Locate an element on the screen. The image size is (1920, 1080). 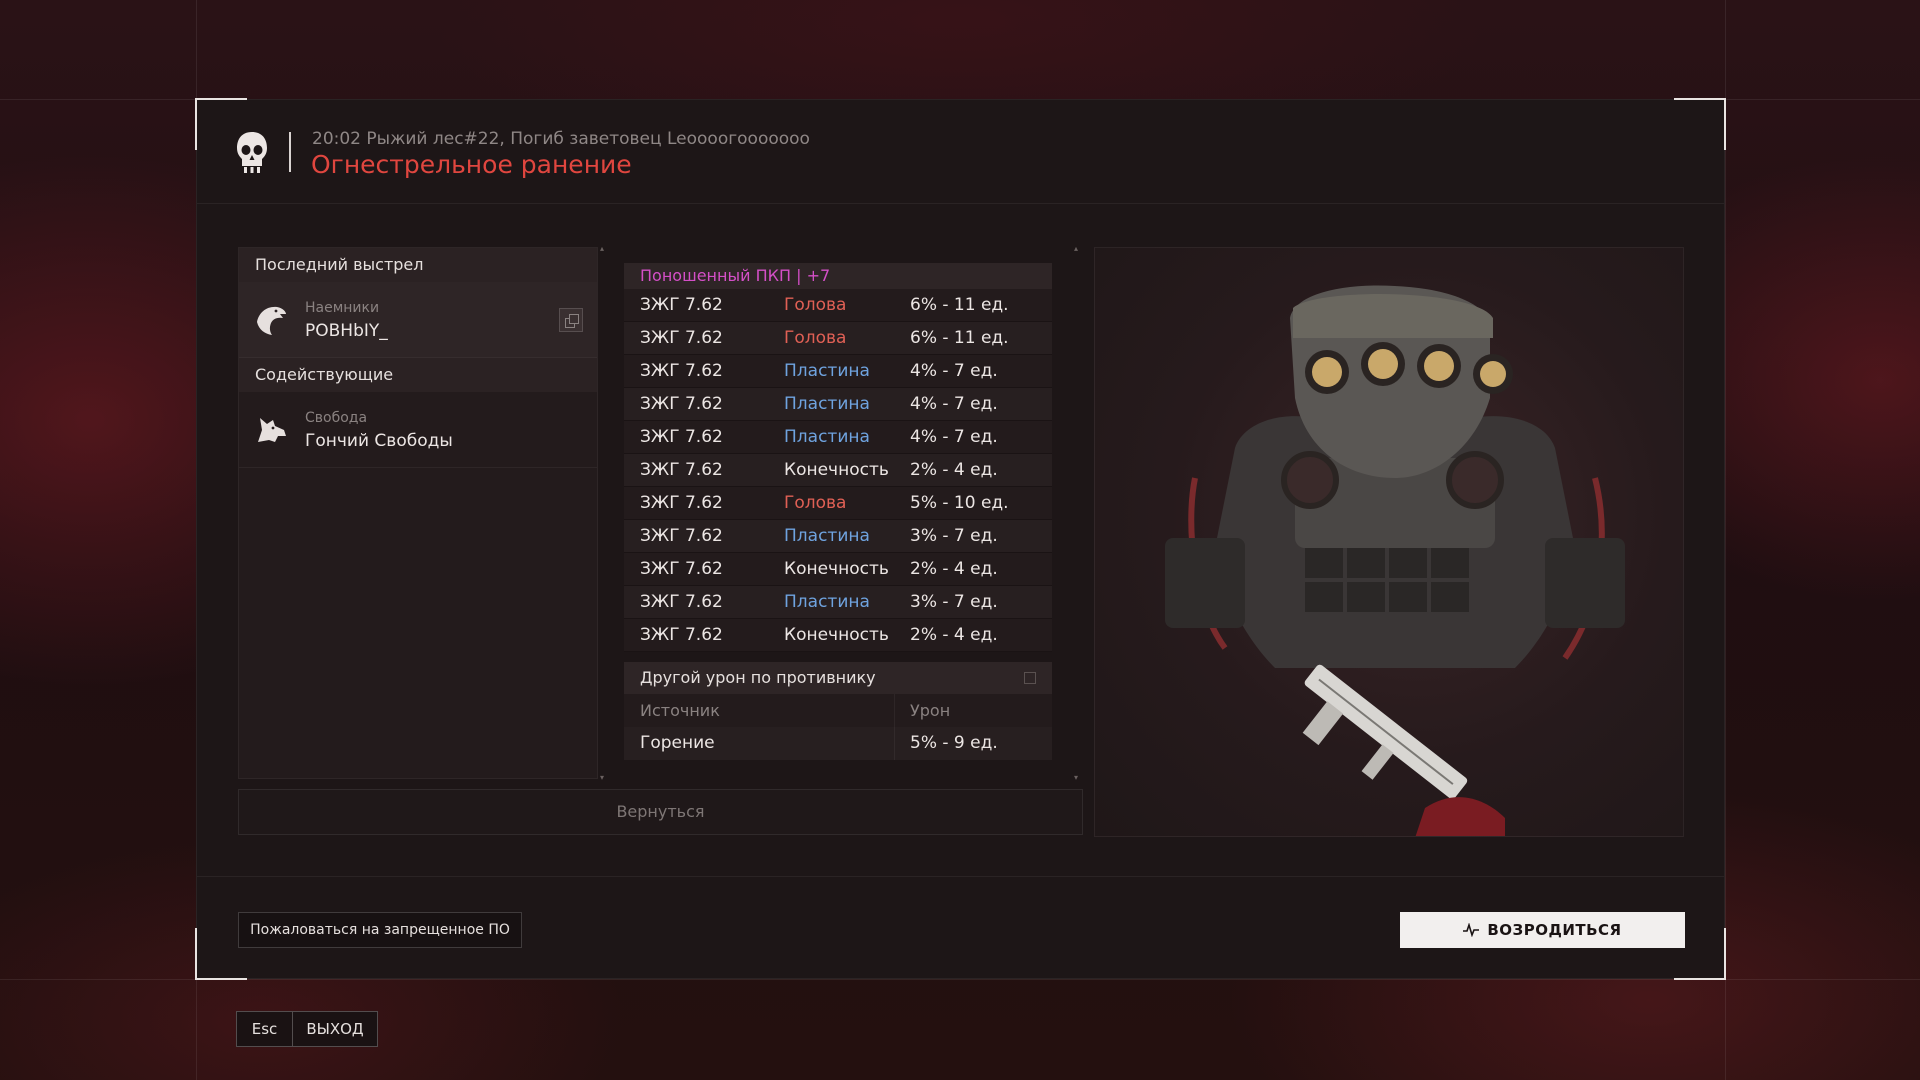
back-button: Вернуться is located at coordinates (660, 812).